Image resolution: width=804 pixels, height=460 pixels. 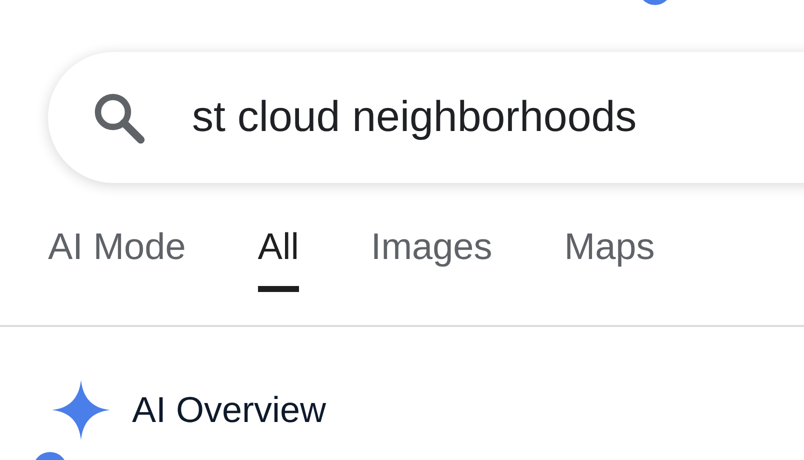 I want to click on tab: AI Mode, so click(x=117, y=257).